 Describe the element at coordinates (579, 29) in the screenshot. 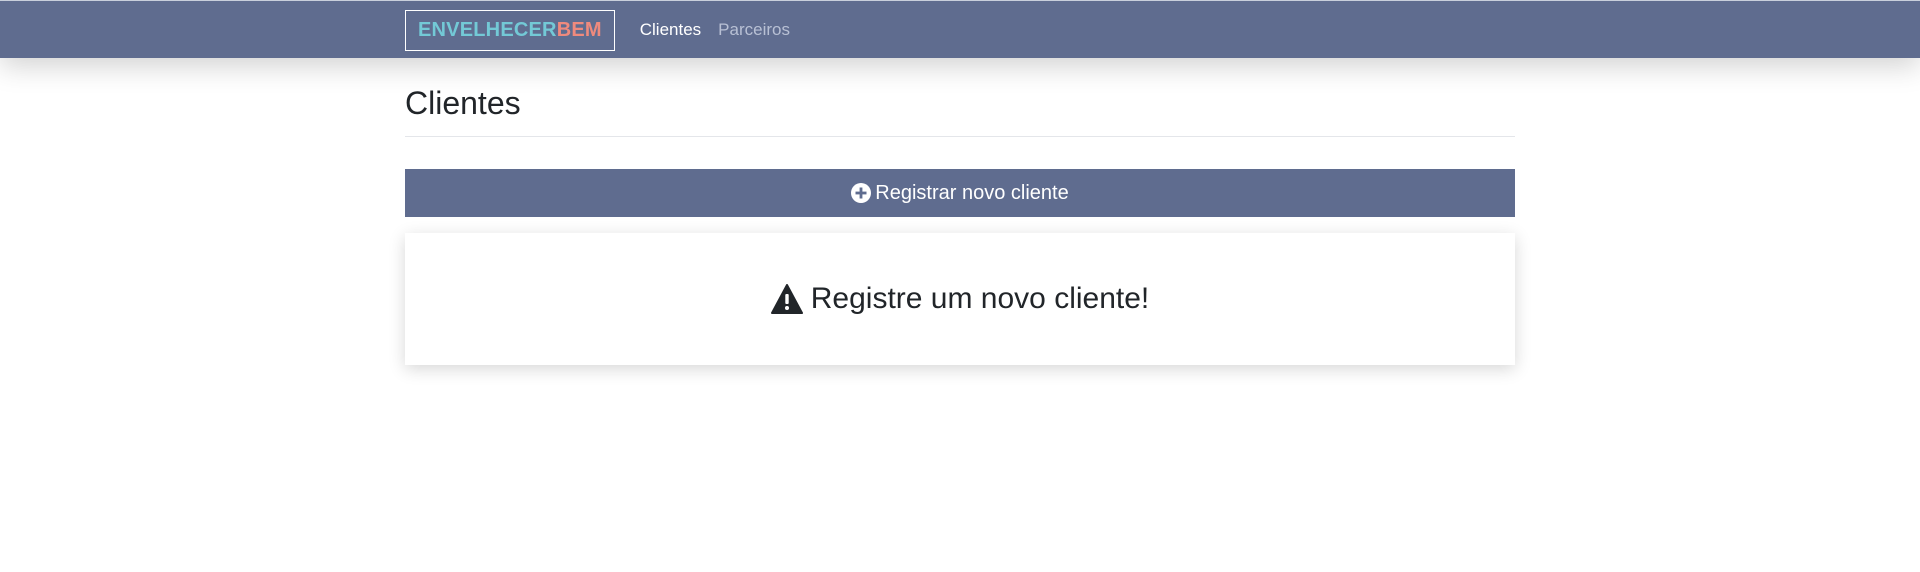

I see `brand-text-accent: BEM` at that location.